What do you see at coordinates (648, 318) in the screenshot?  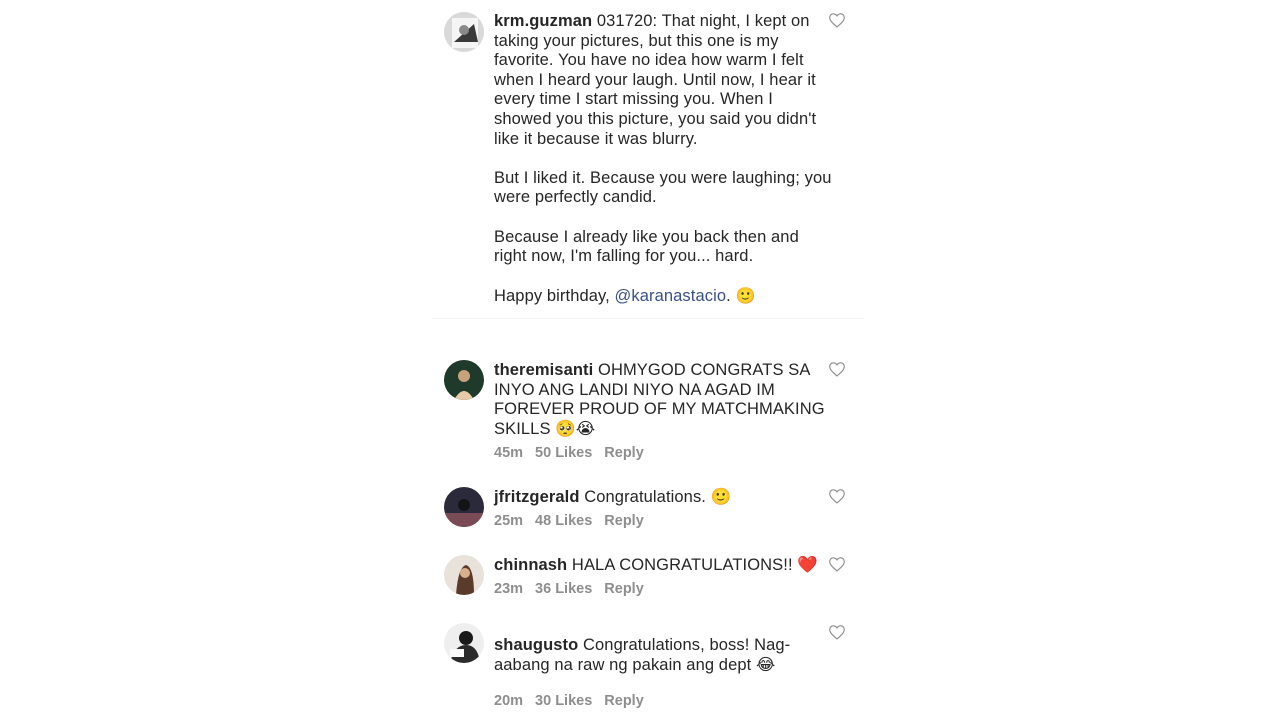 I see `divider` at bounding box center [648, 318].